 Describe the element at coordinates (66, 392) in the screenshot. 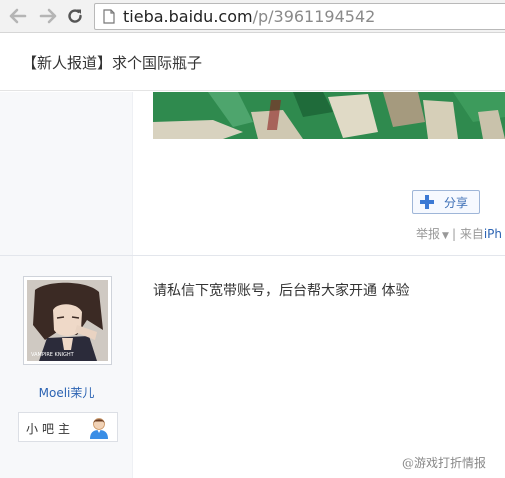

I see `username: Moeli茉儿` at that location.